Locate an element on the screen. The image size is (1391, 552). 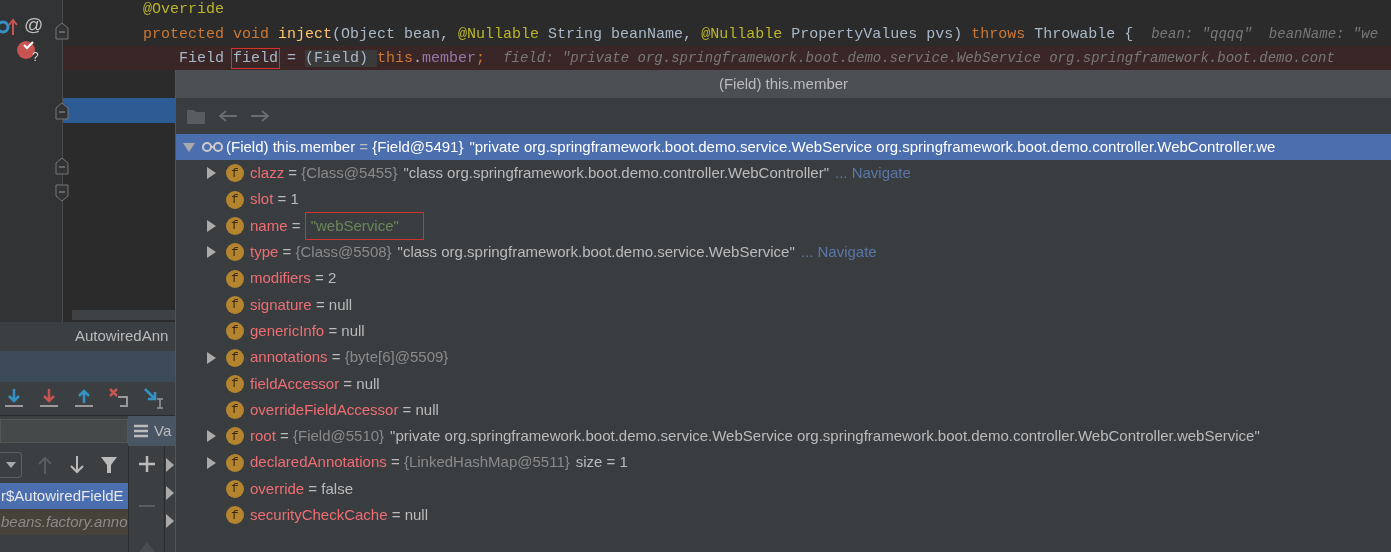
run-to-cursor-icon is located at coordinates (154, 398).